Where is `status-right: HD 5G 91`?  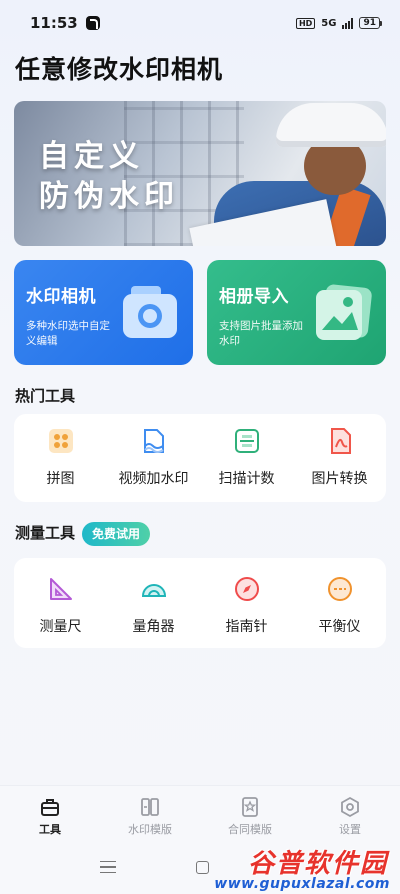
status-right: HD 5G 91 is located at coordinates (338, 23).